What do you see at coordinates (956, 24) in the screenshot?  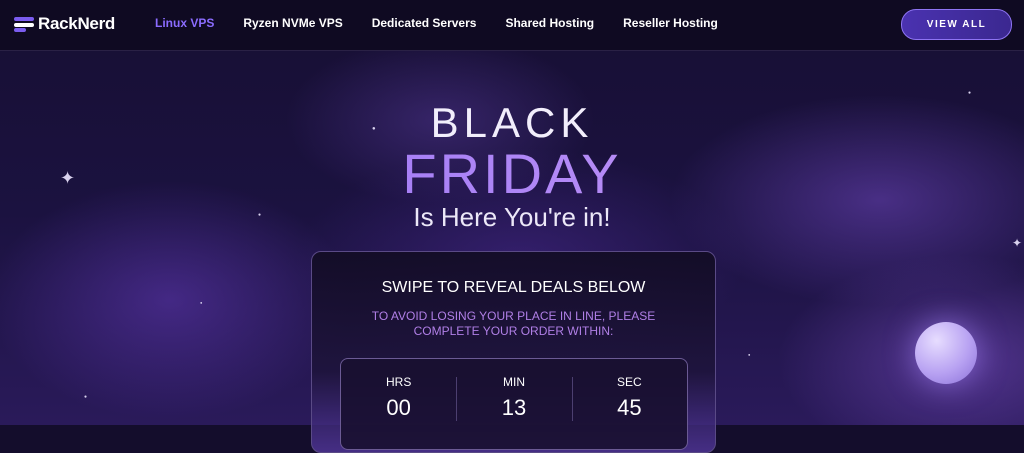 I see `view-all-button: VIEW ALL` at bounding box center [956, 24].